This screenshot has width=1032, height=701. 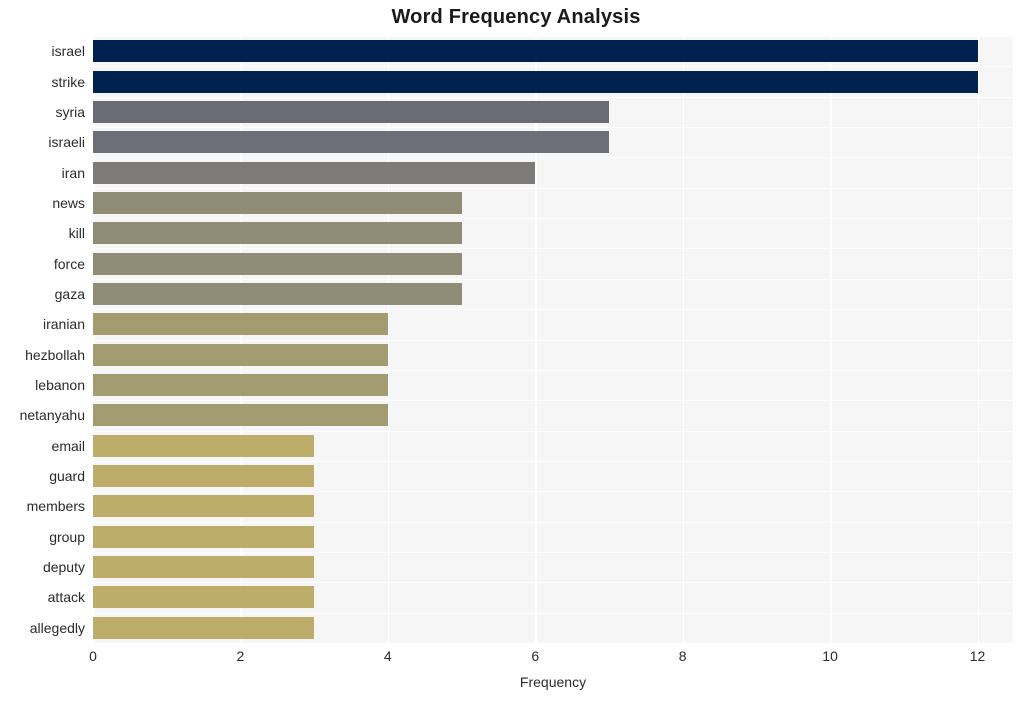 What do you see at coordinates (68, 202) in the screenshot?
I see `y-tick-label: news` at bounding box center [68, 202].